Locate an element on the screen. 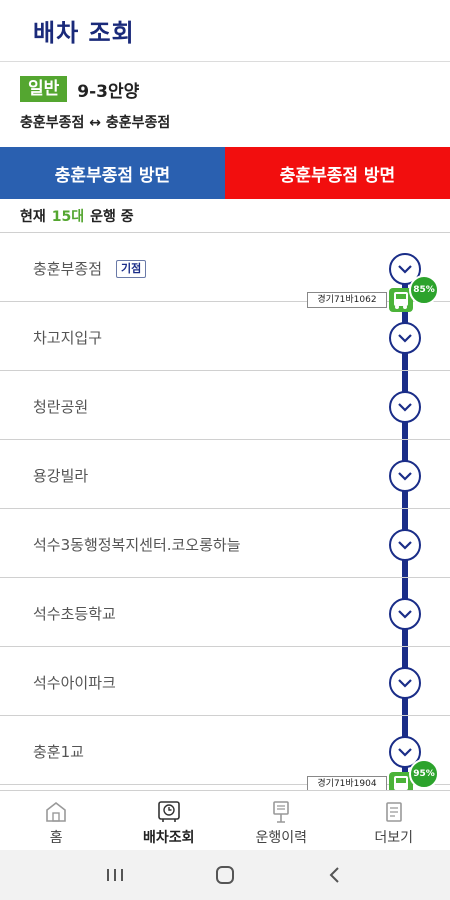 The image size is (450, 900). route-info: 일반 9-3안양 충훈부종점 ↔ 충훈부종점 is located at coordinates (225, 104).